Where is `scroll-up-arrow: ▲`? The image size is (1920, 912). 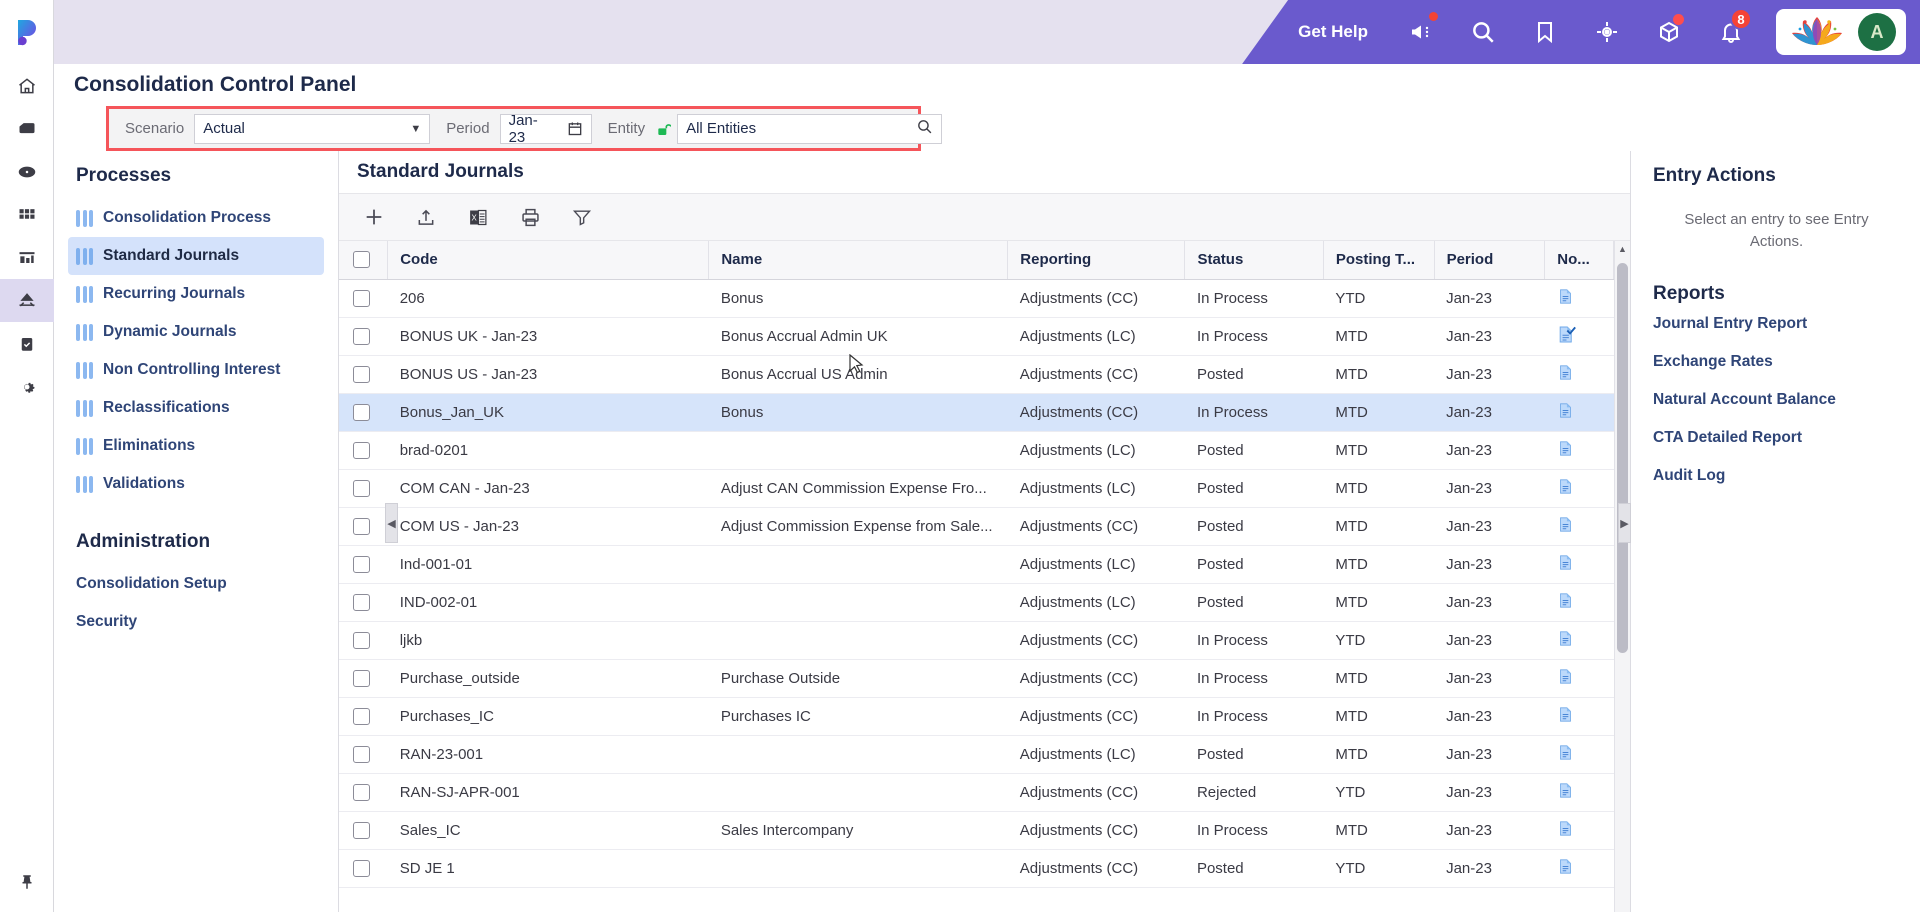 scroll-up-arrow: ▲ is located at coordinates (1622, 249).